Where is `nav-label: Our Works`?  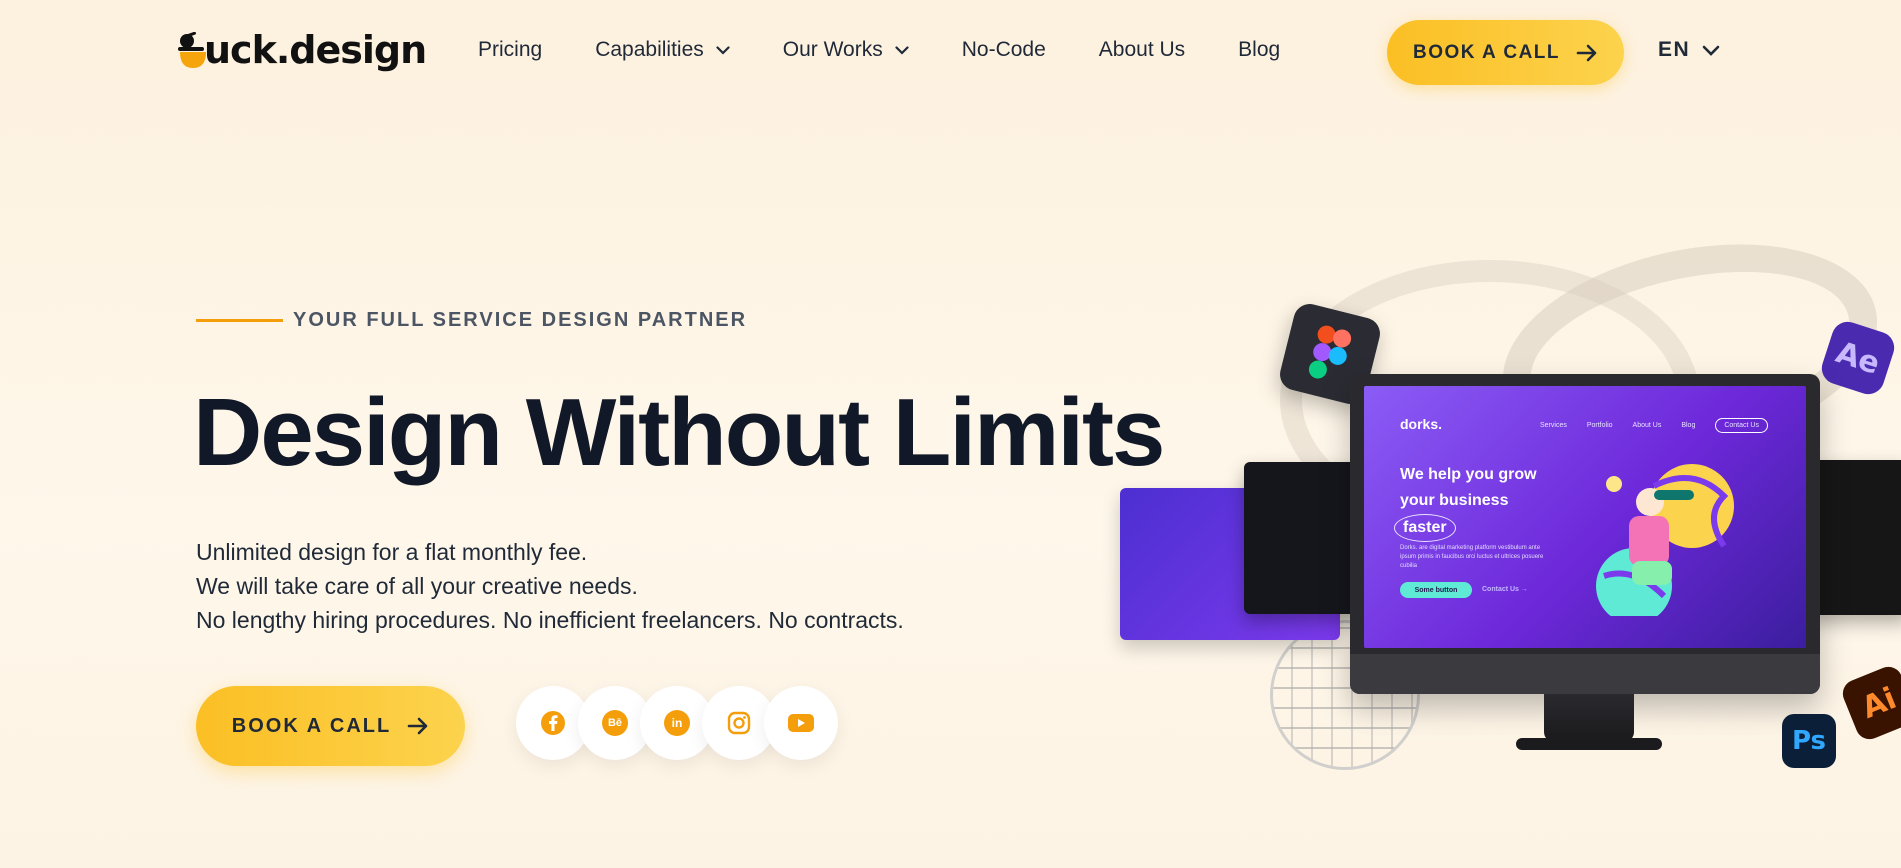 nav-label: Our Works is located at coordinates (832, 49).